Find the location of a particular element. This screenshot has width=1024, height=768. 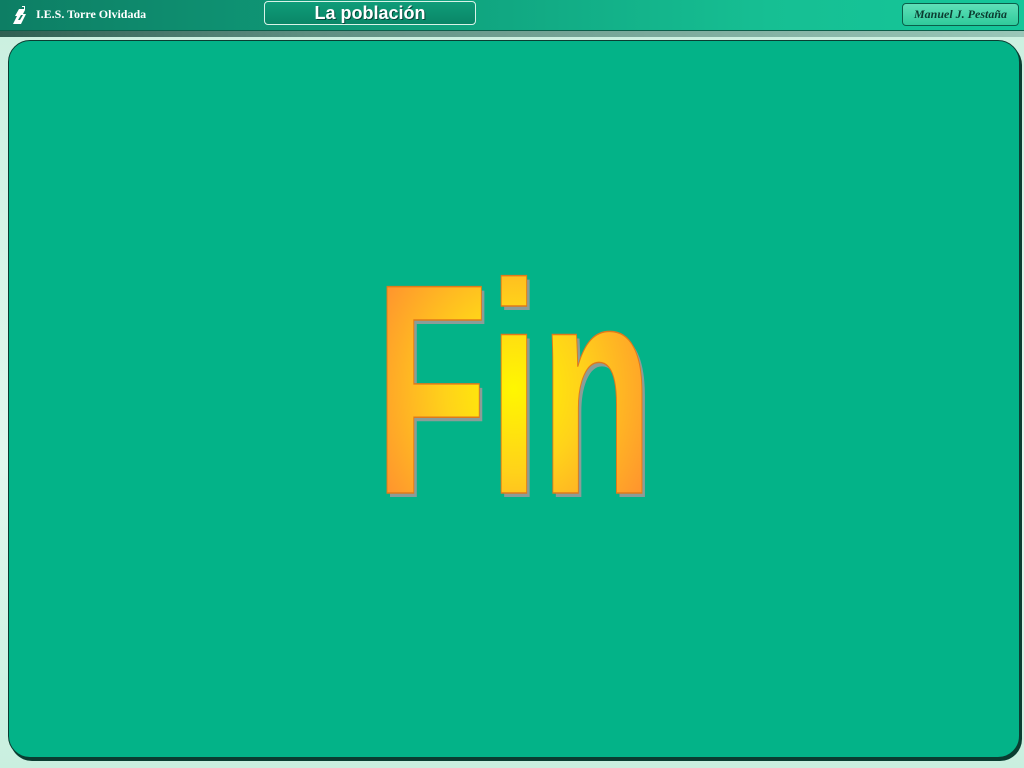

title-box: La población is located at coordinates (370, 13).